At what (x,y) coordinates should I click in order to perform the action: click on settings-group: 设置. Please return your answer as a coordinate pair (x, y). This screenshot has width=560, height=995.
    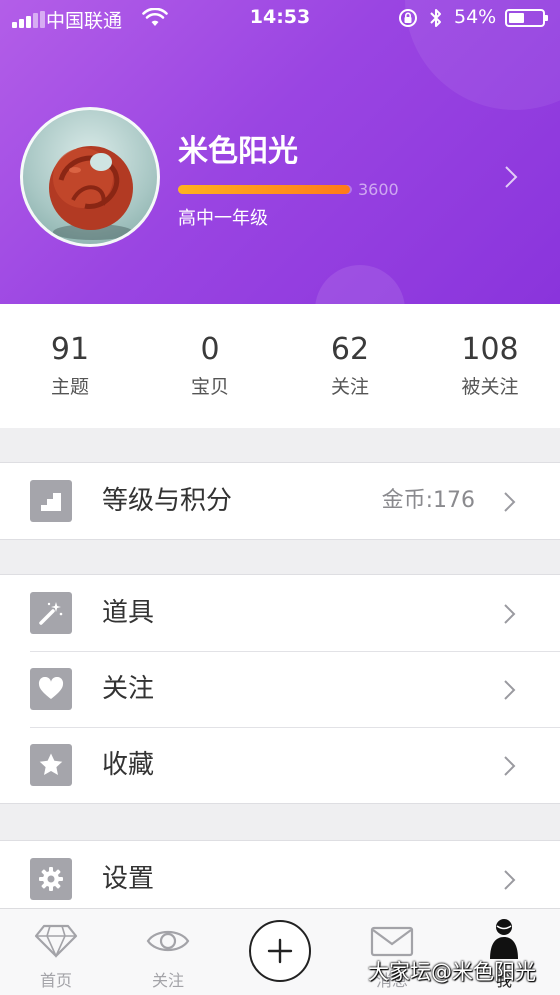
    Looking at the image, I should click on (280, 879).